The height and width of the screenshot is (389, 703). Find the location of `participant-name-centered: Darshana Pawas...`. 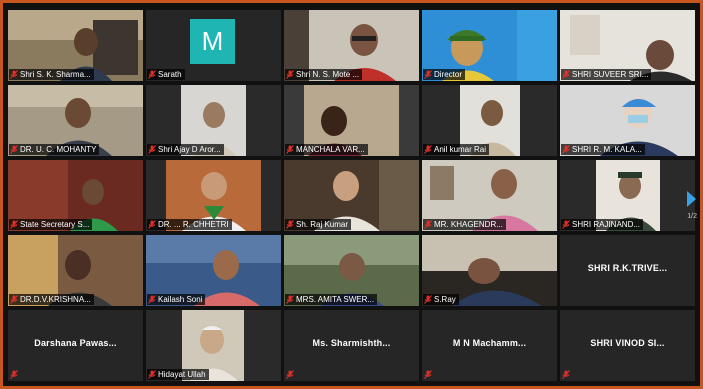

participant-name-centered: Darshana Pawas... is located at coordinates (75, 343).